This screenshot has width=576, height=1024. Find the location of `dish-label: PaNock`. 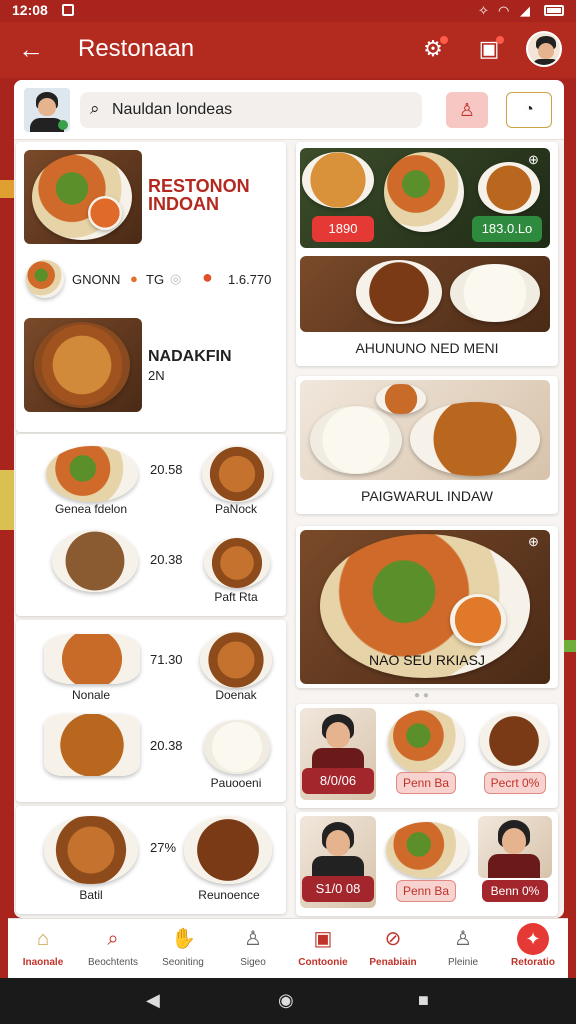

dish-label: PaNock is located at coordinates (236, 509).